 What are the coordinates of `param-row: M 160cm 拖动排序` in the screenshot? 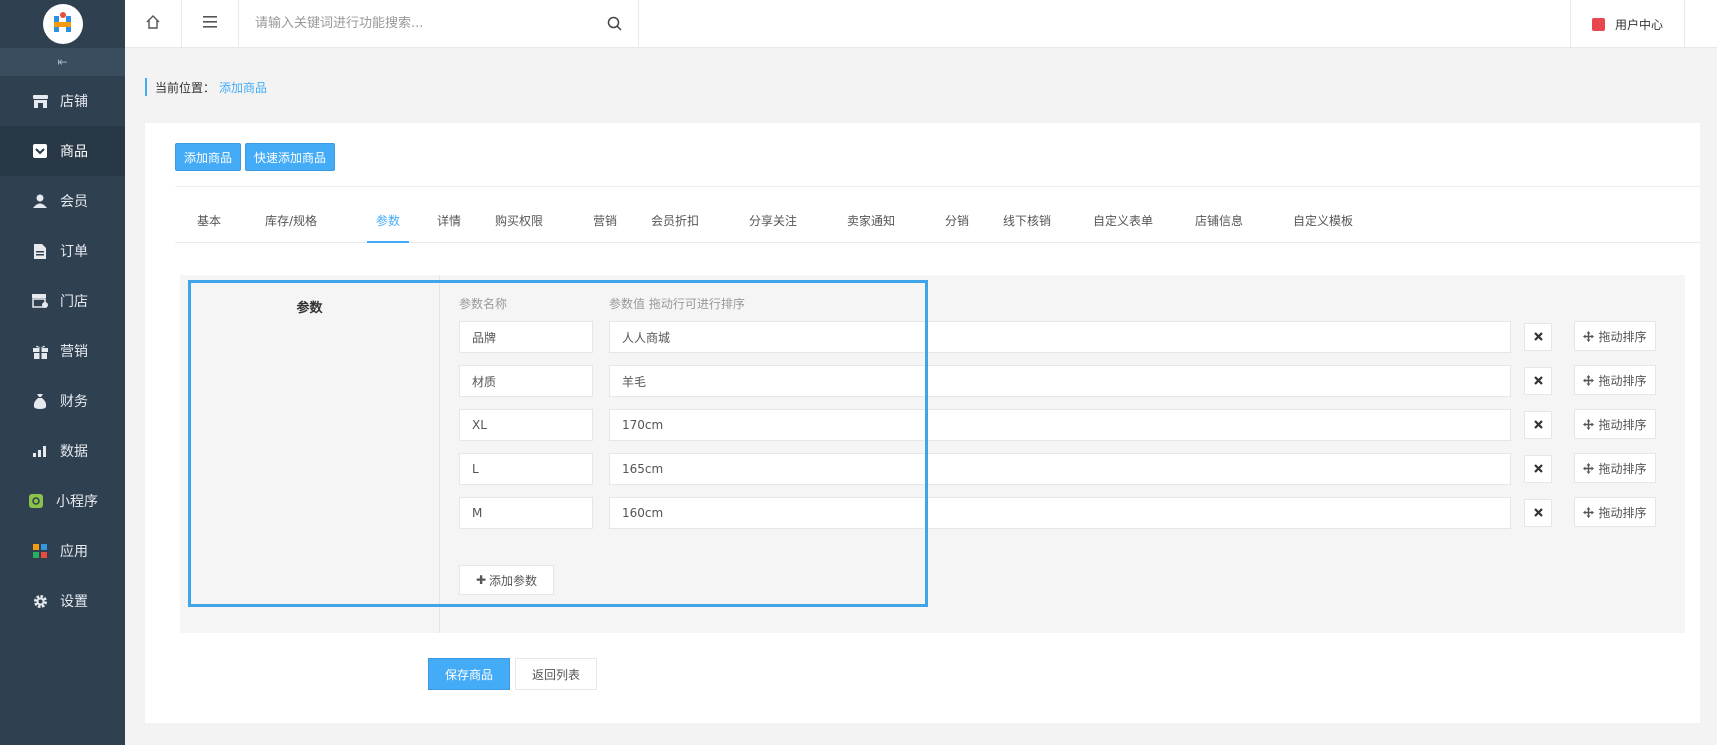 It's located at (932, 513).